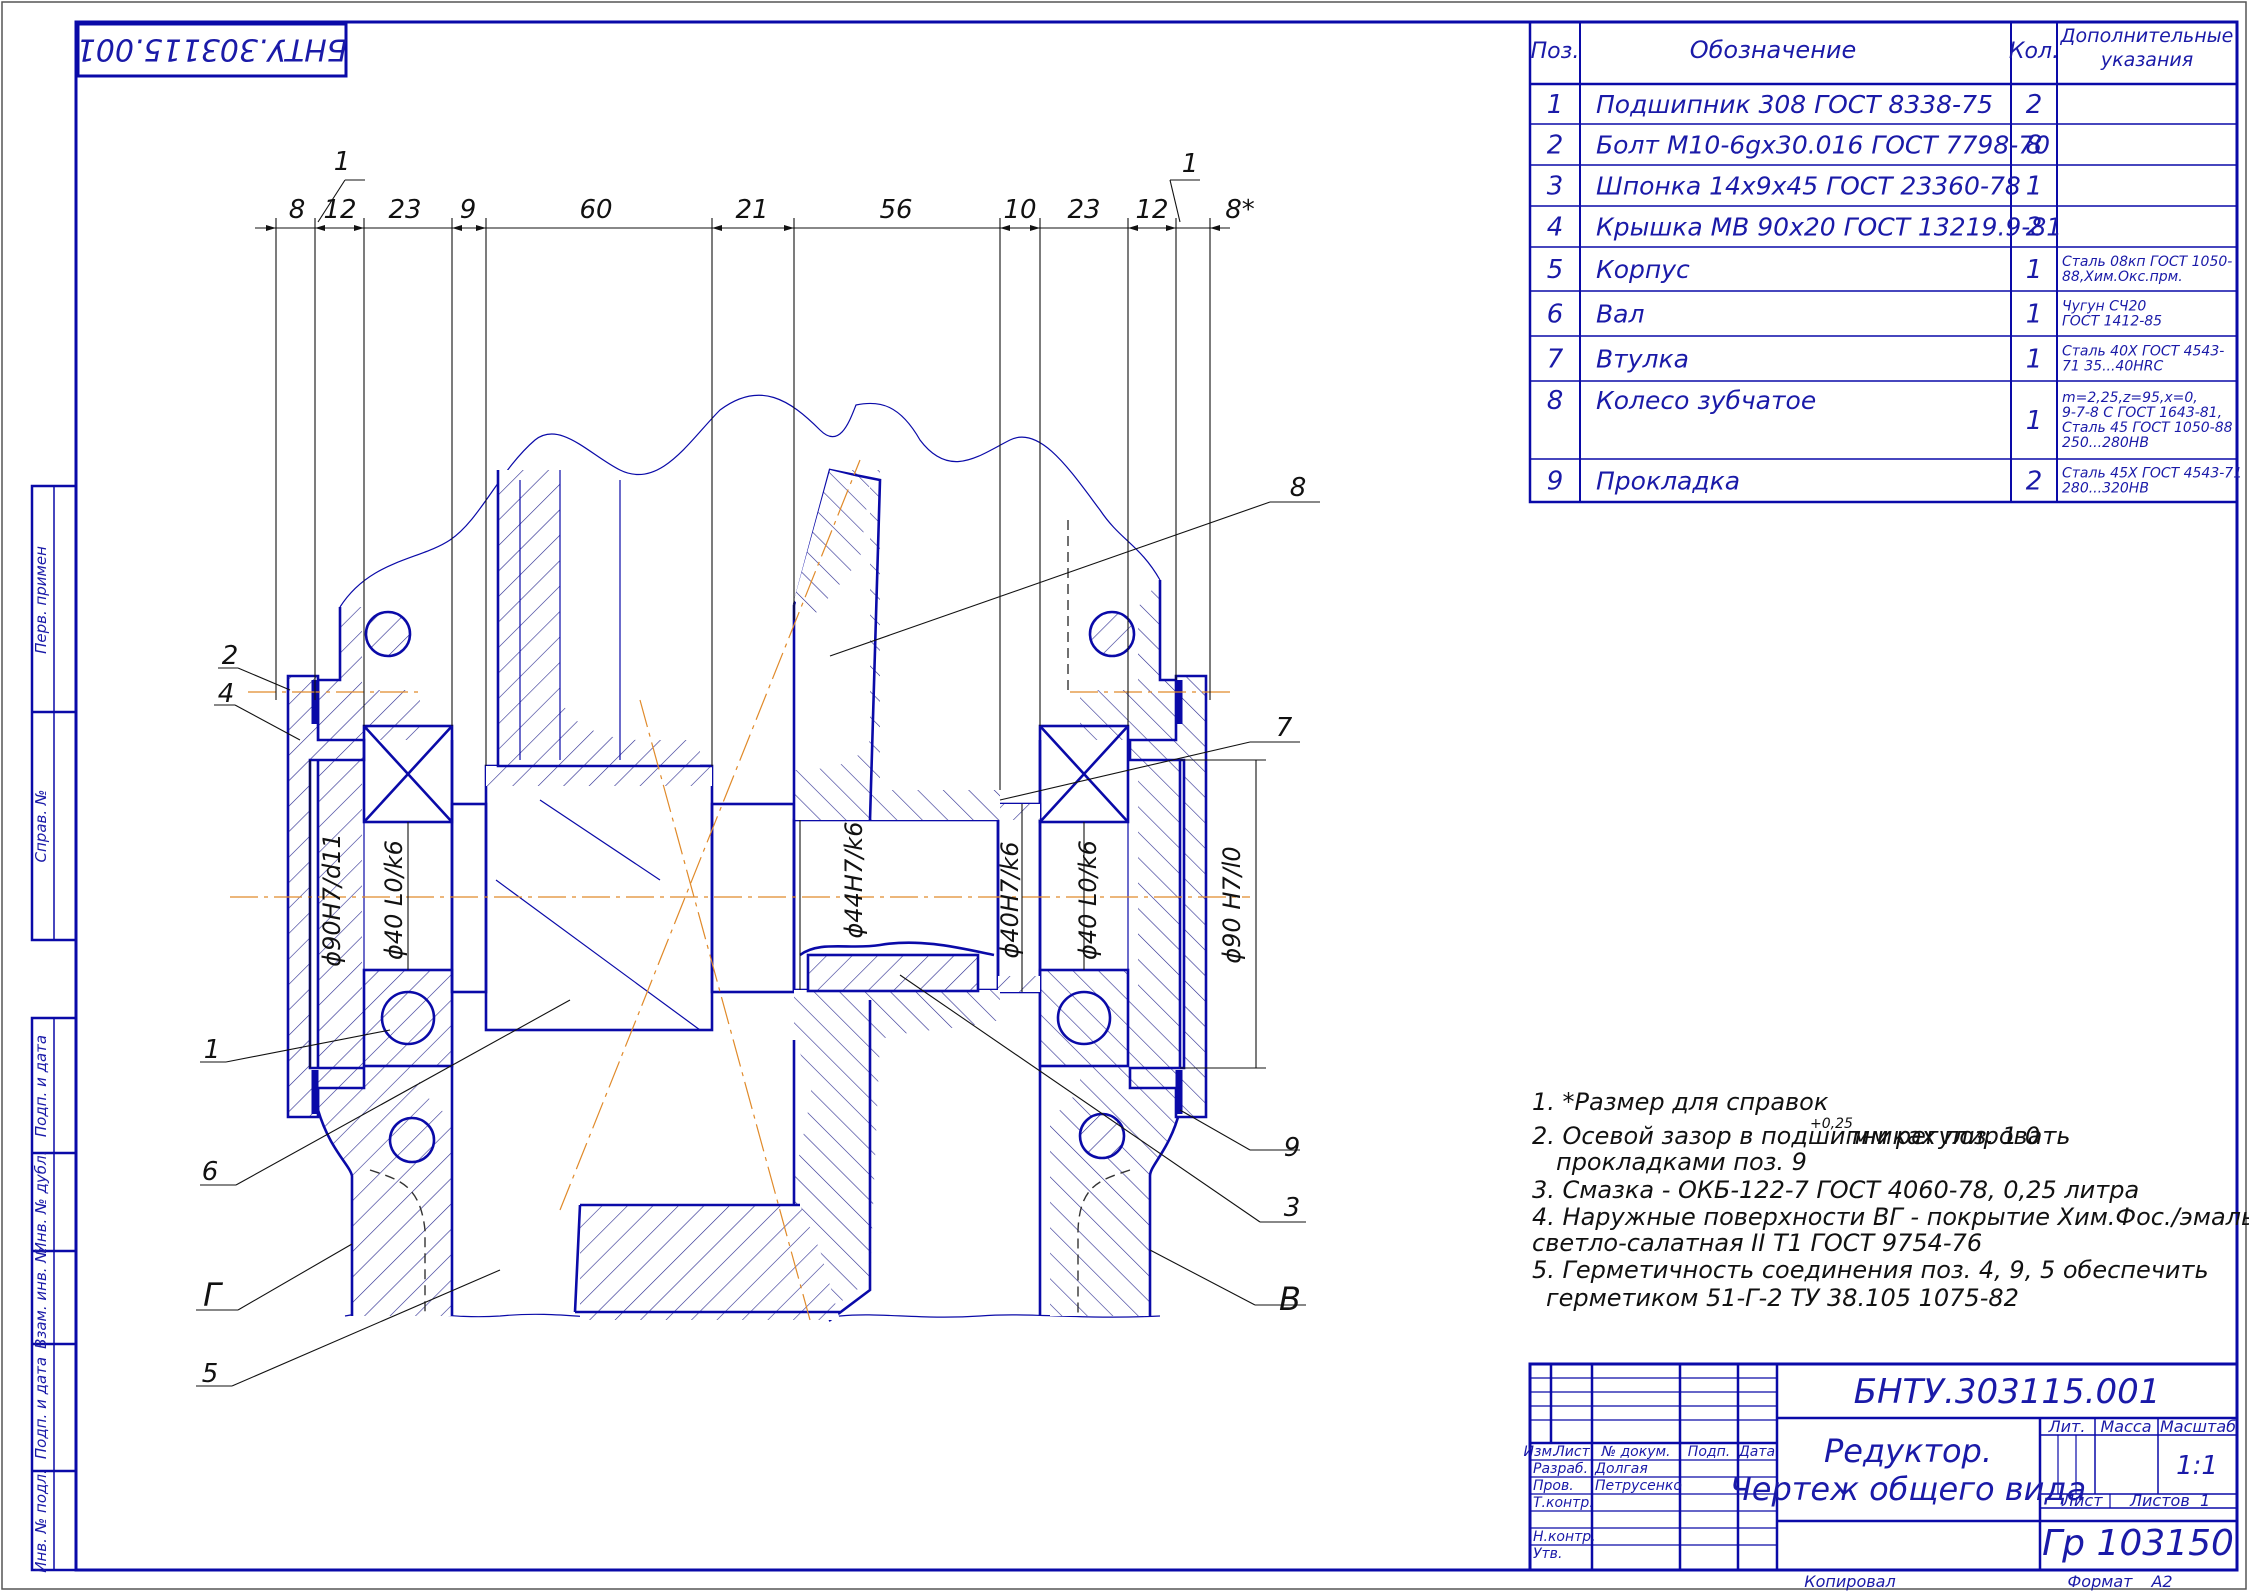 This screenshot has height=1592, width=2249. I want to click on spec-header-note: Дополнительные указания, so click(2147, 48).